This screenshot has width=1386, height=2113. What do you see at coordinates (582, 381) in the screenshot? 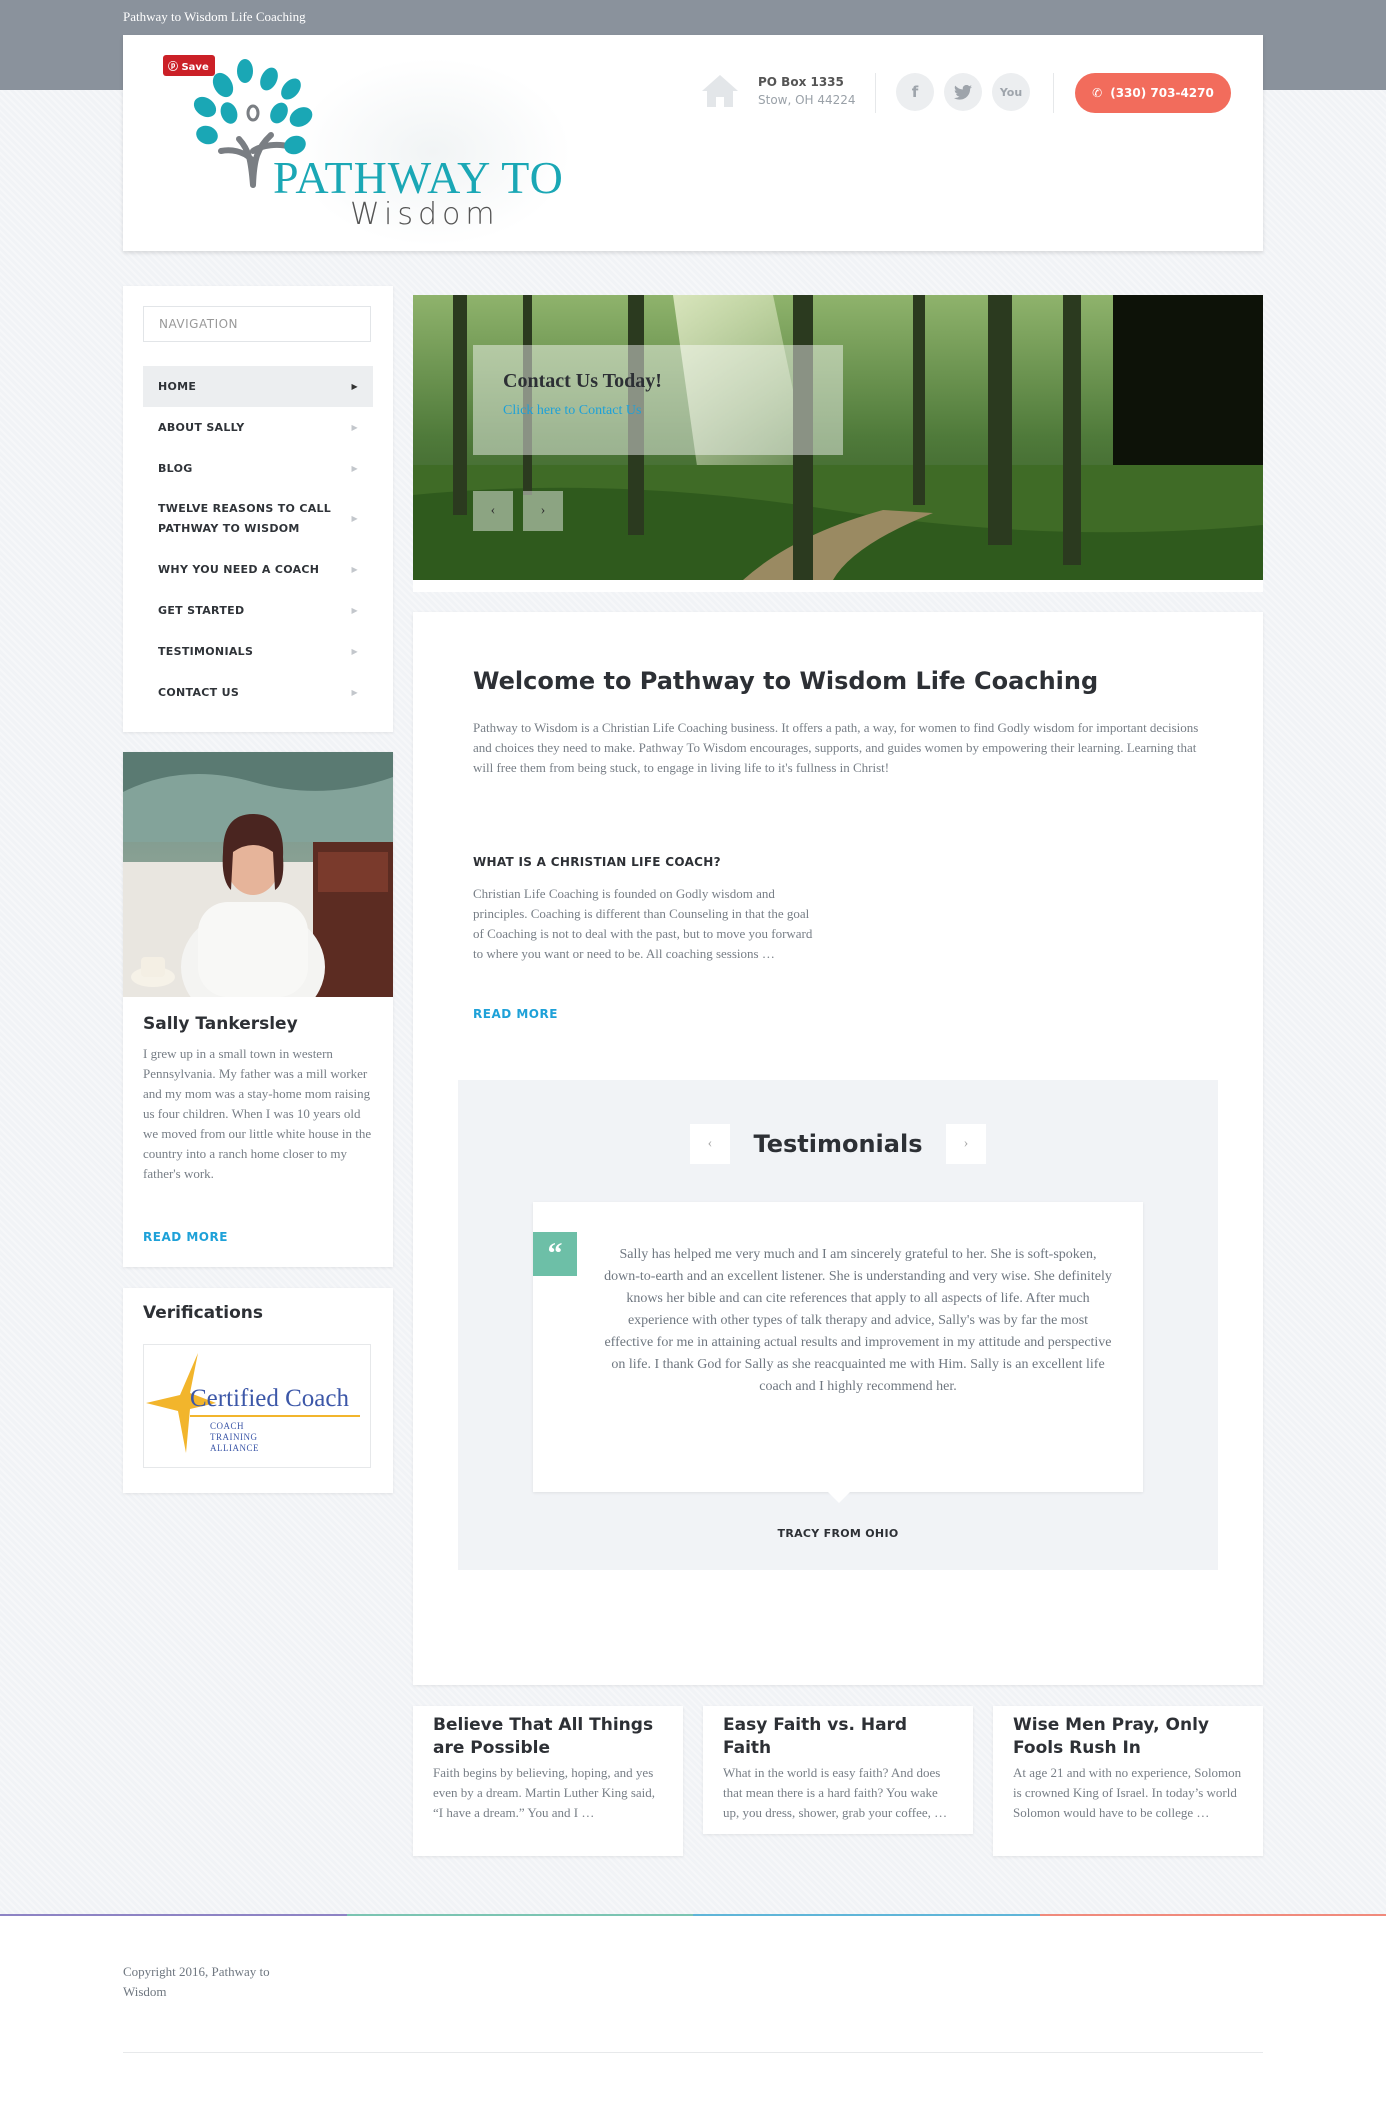
I see `slide-caption-title: Contact Us Today!` at bounding box center [582, 381].